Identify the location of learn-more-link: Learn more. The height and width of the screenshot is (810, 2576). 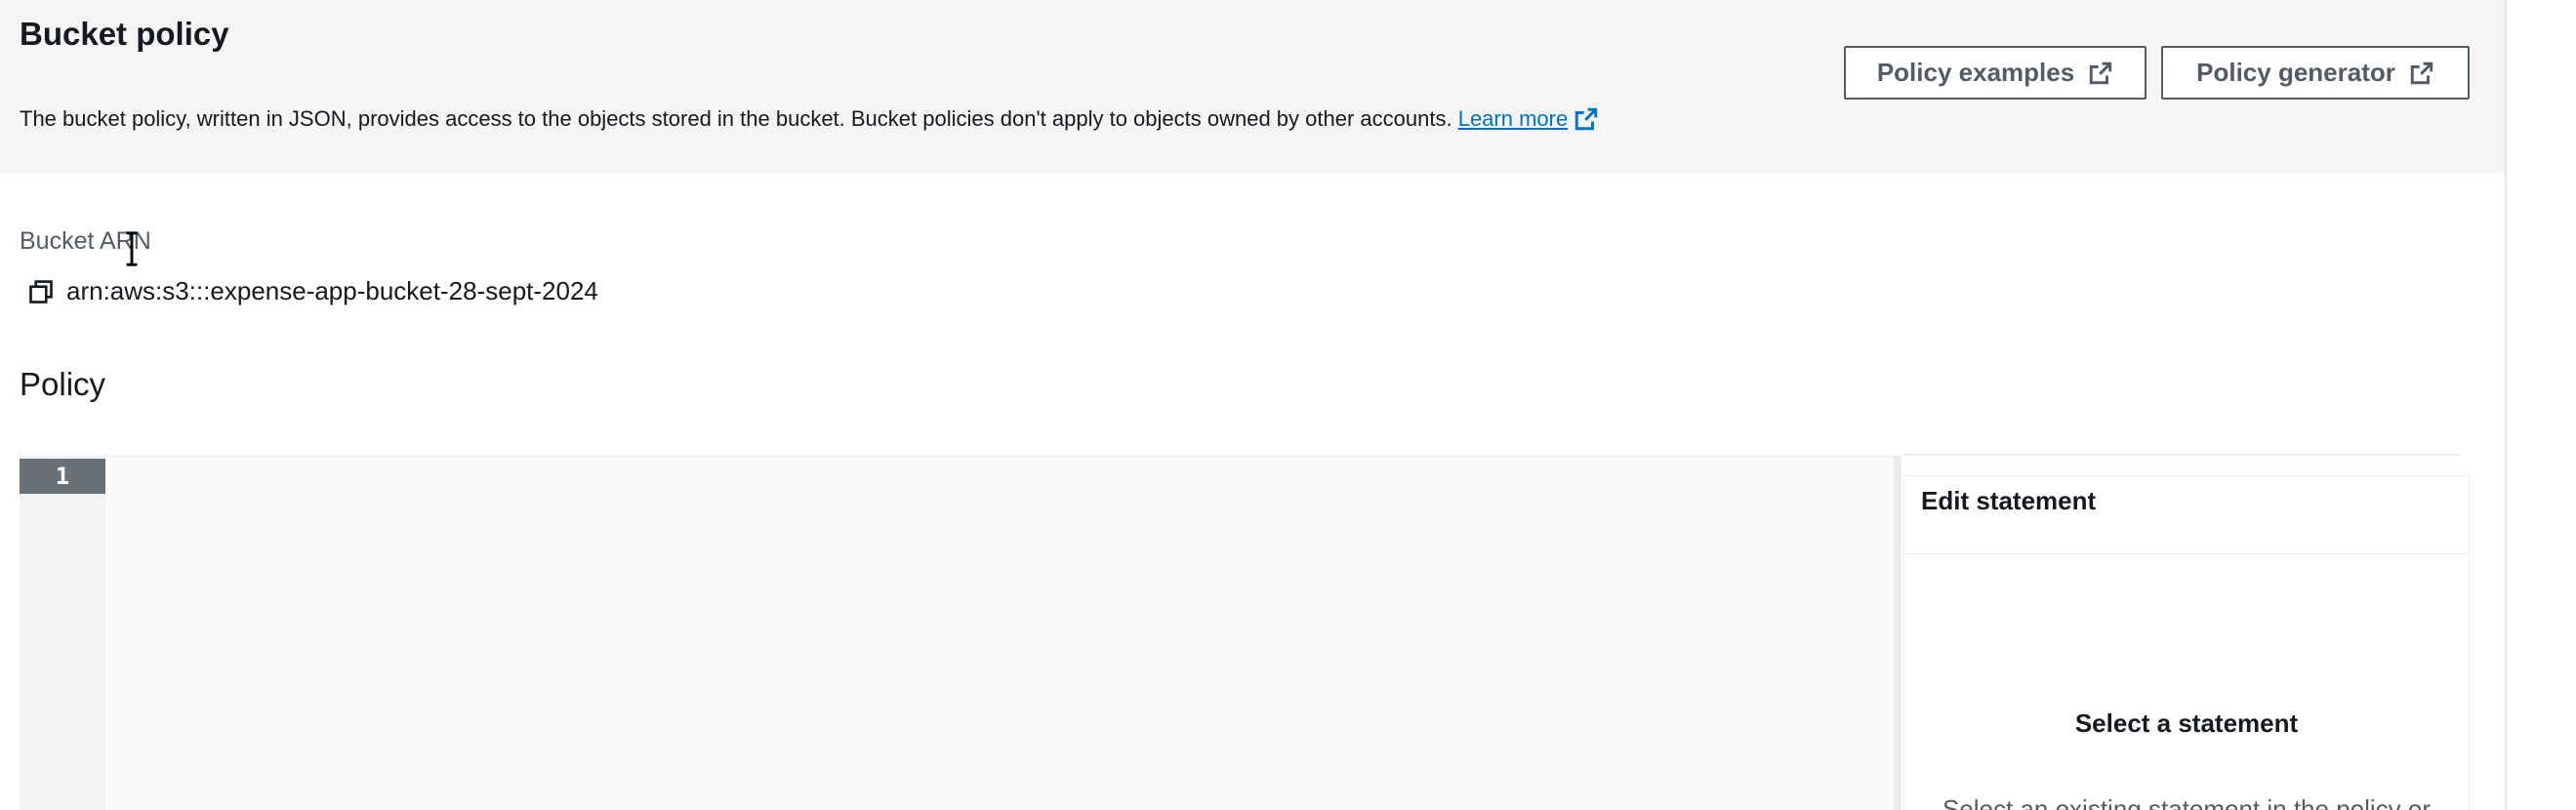
(1529, 119).